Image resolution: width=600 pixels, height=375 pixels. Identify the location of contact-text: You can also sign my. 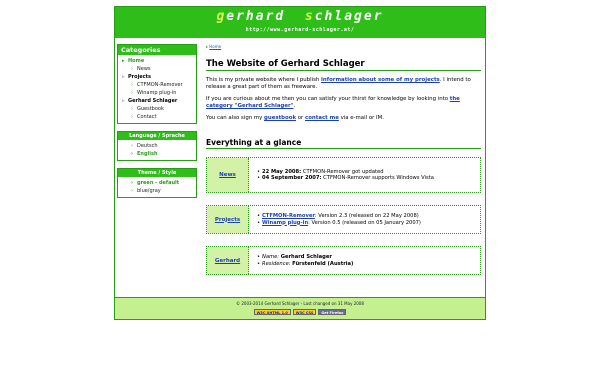
(235, 118).